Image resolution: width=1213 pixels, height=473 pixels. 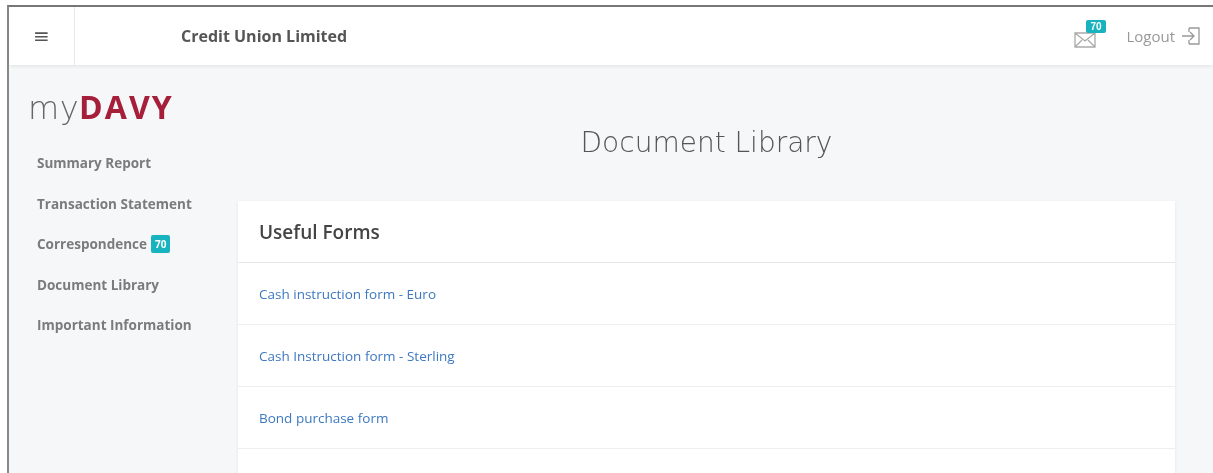 What do you see at coordinates (104, 244) in the screenshot?
I see `sidebar-link: Correspondence 70` at bounding box center [104, 244].